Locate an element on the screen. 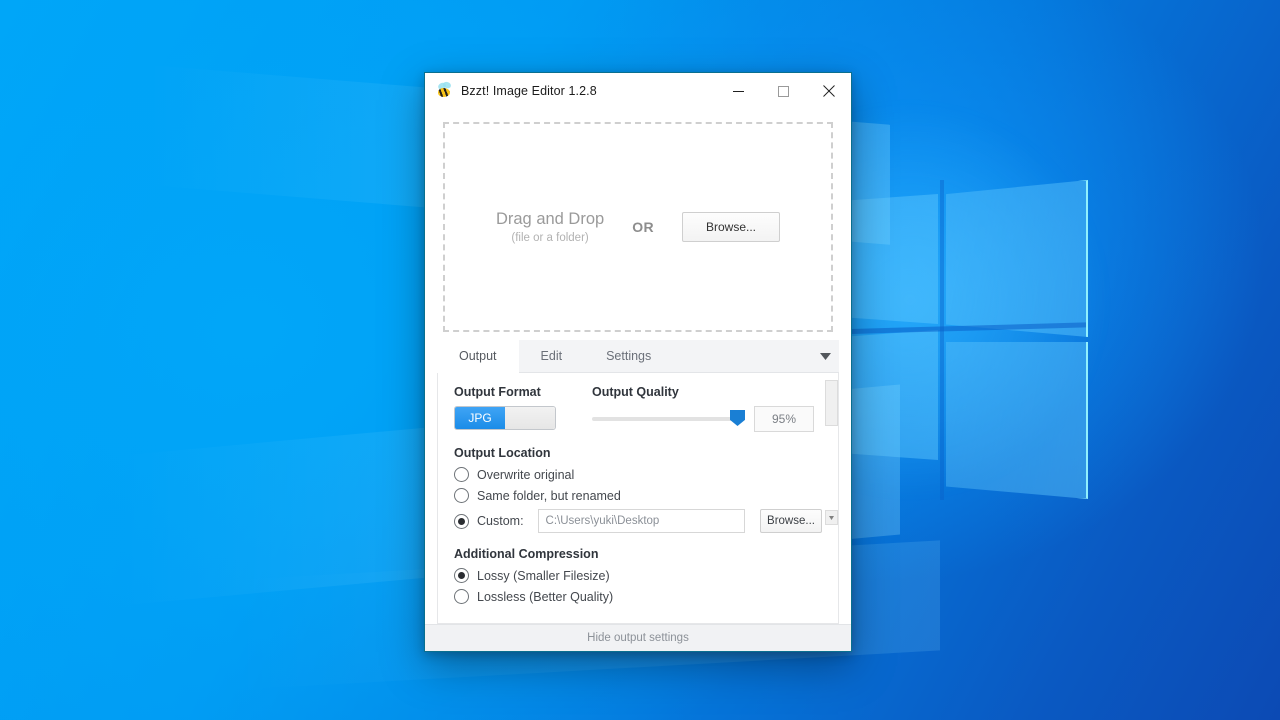 The height and width of the screenshot is (720, 1280). location-option-renamed: Same folder, but renamed is located at coordinates (638, 495).